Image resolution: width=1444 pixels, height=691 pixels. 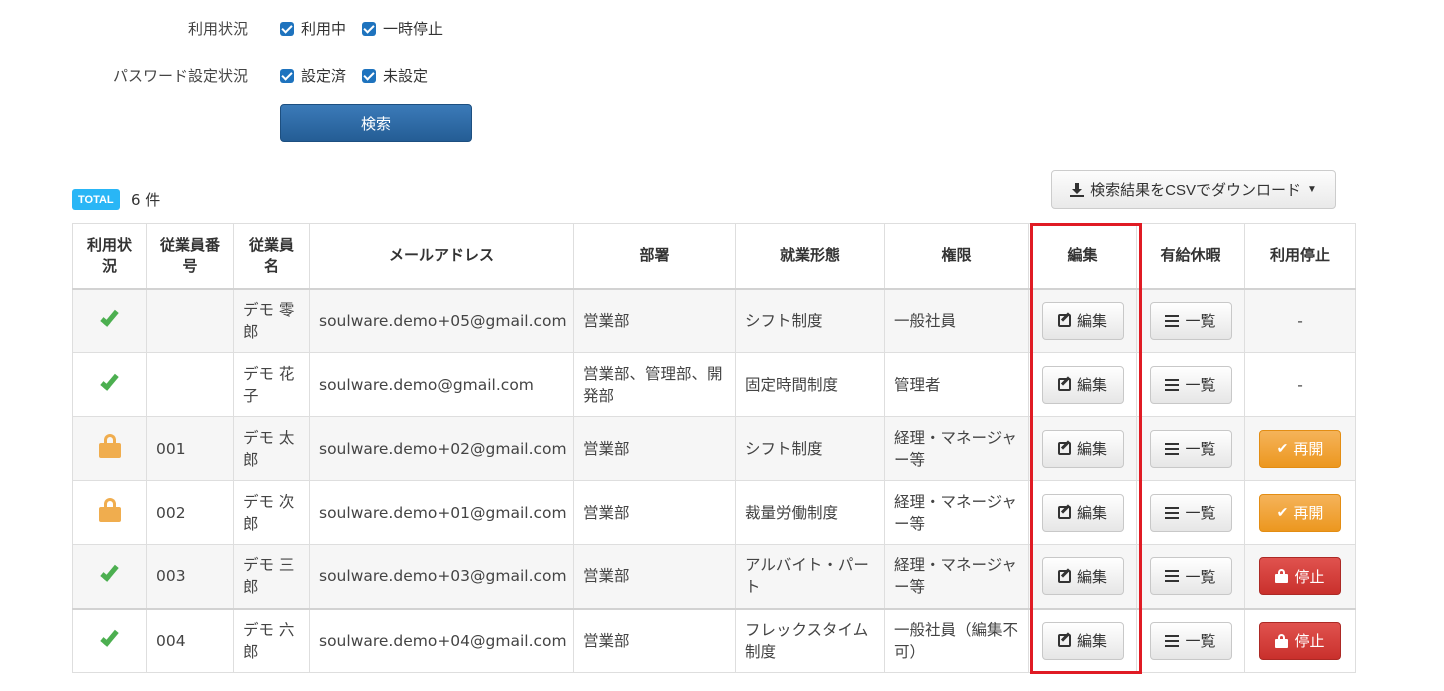 What do you see at coordinates (1190, 256) in the screenshot?
I see `col-leave: 有給休暇` at bounding box center [1190, 256].